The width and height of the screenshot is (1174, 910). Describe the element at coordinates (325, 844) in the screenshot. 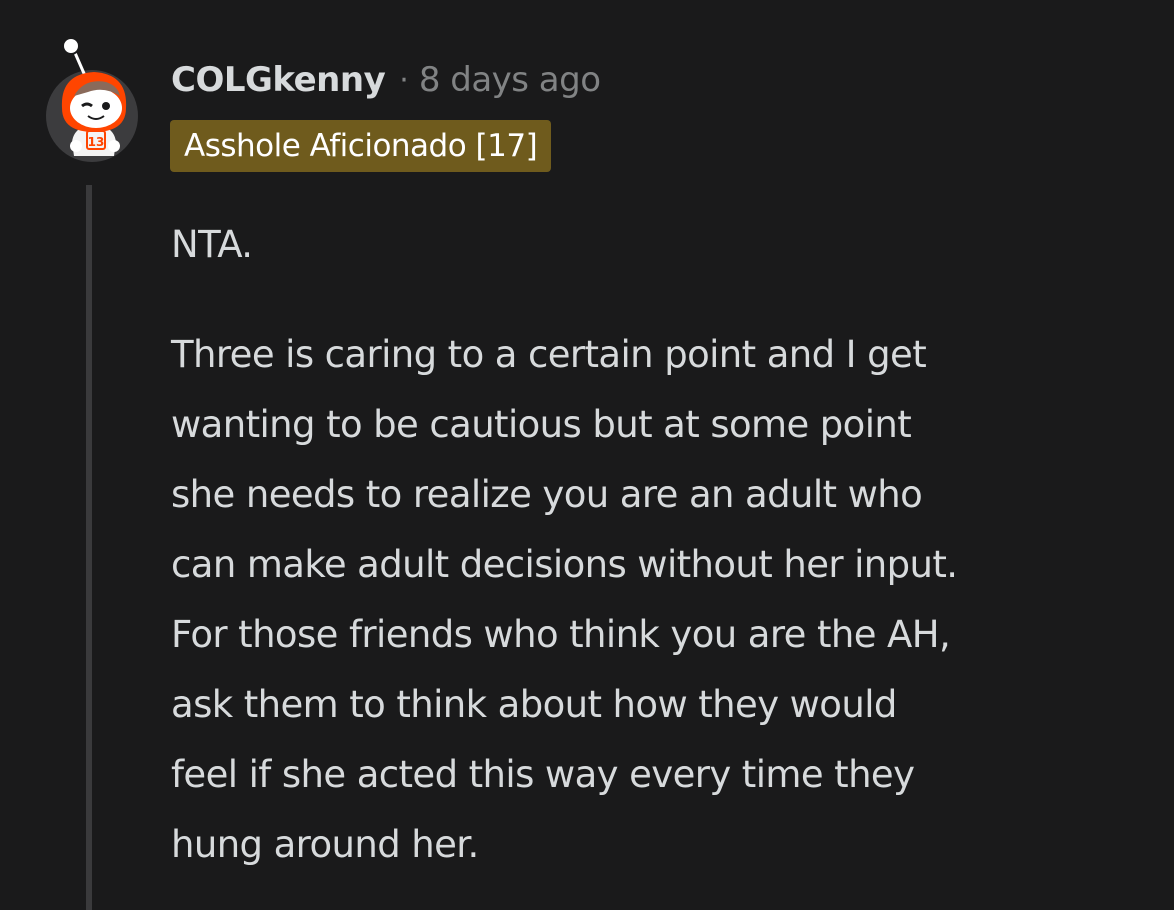

I see `comment-text-line: hung around her.` at that location.